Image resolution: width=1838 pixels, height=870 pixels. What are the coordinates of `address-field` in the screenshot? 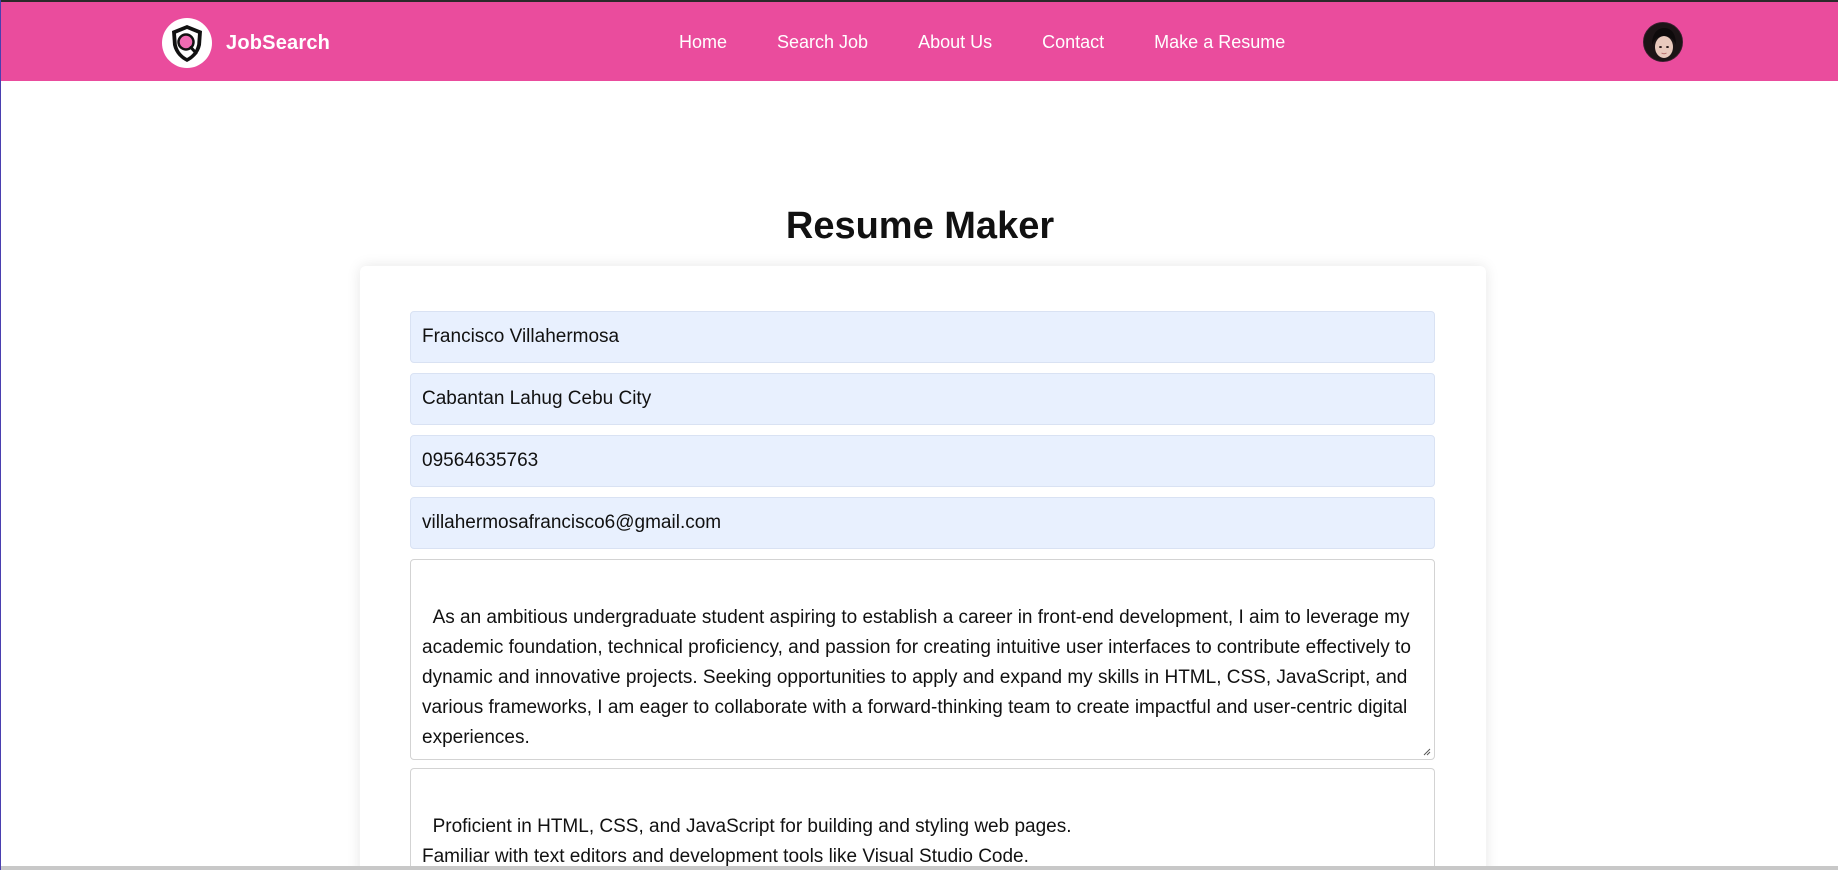 It's located at (922, 399).